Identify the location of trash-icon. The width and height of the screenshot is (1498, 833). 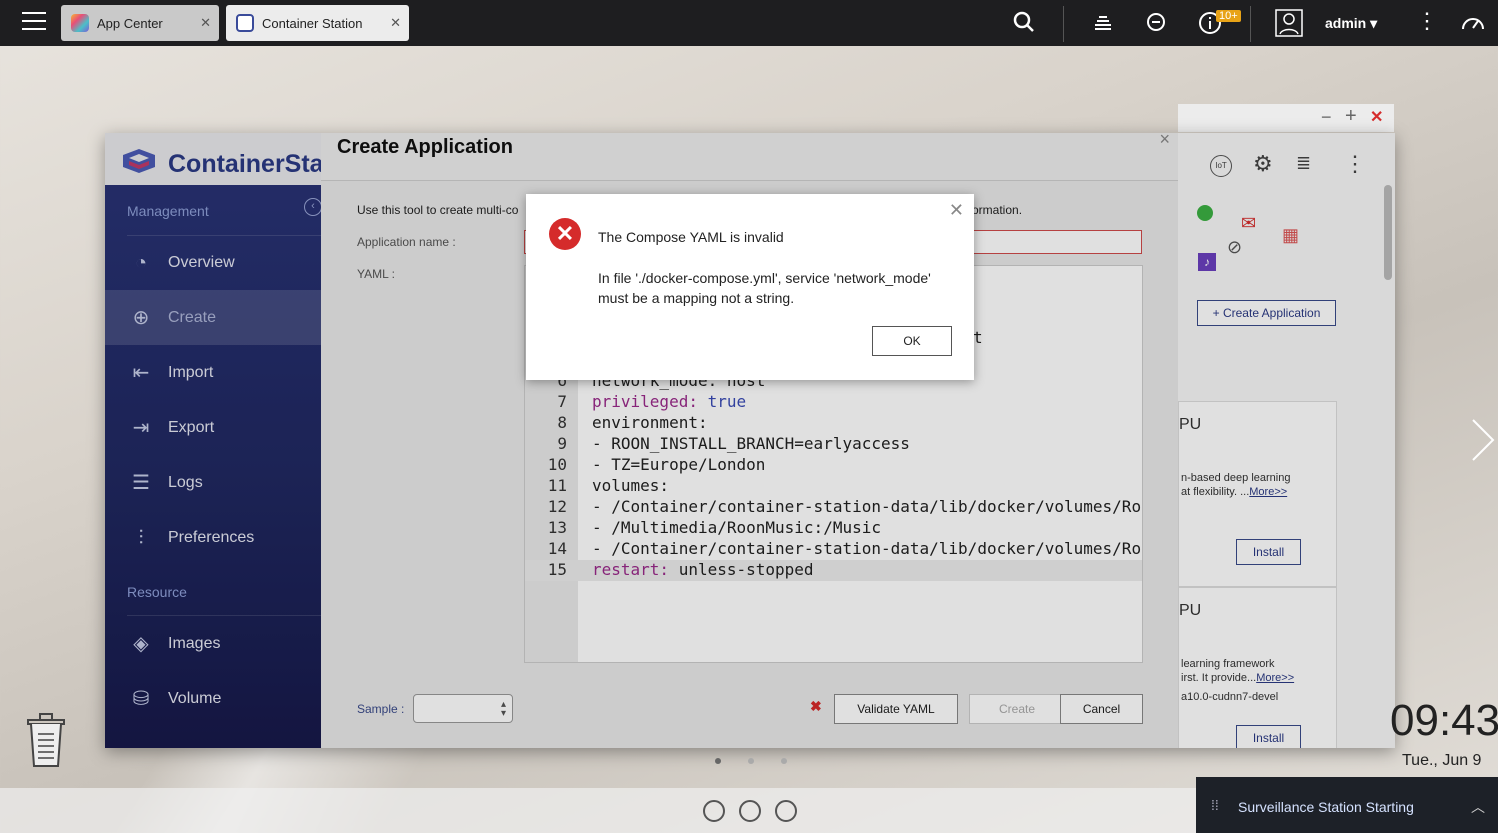
(46, 740).